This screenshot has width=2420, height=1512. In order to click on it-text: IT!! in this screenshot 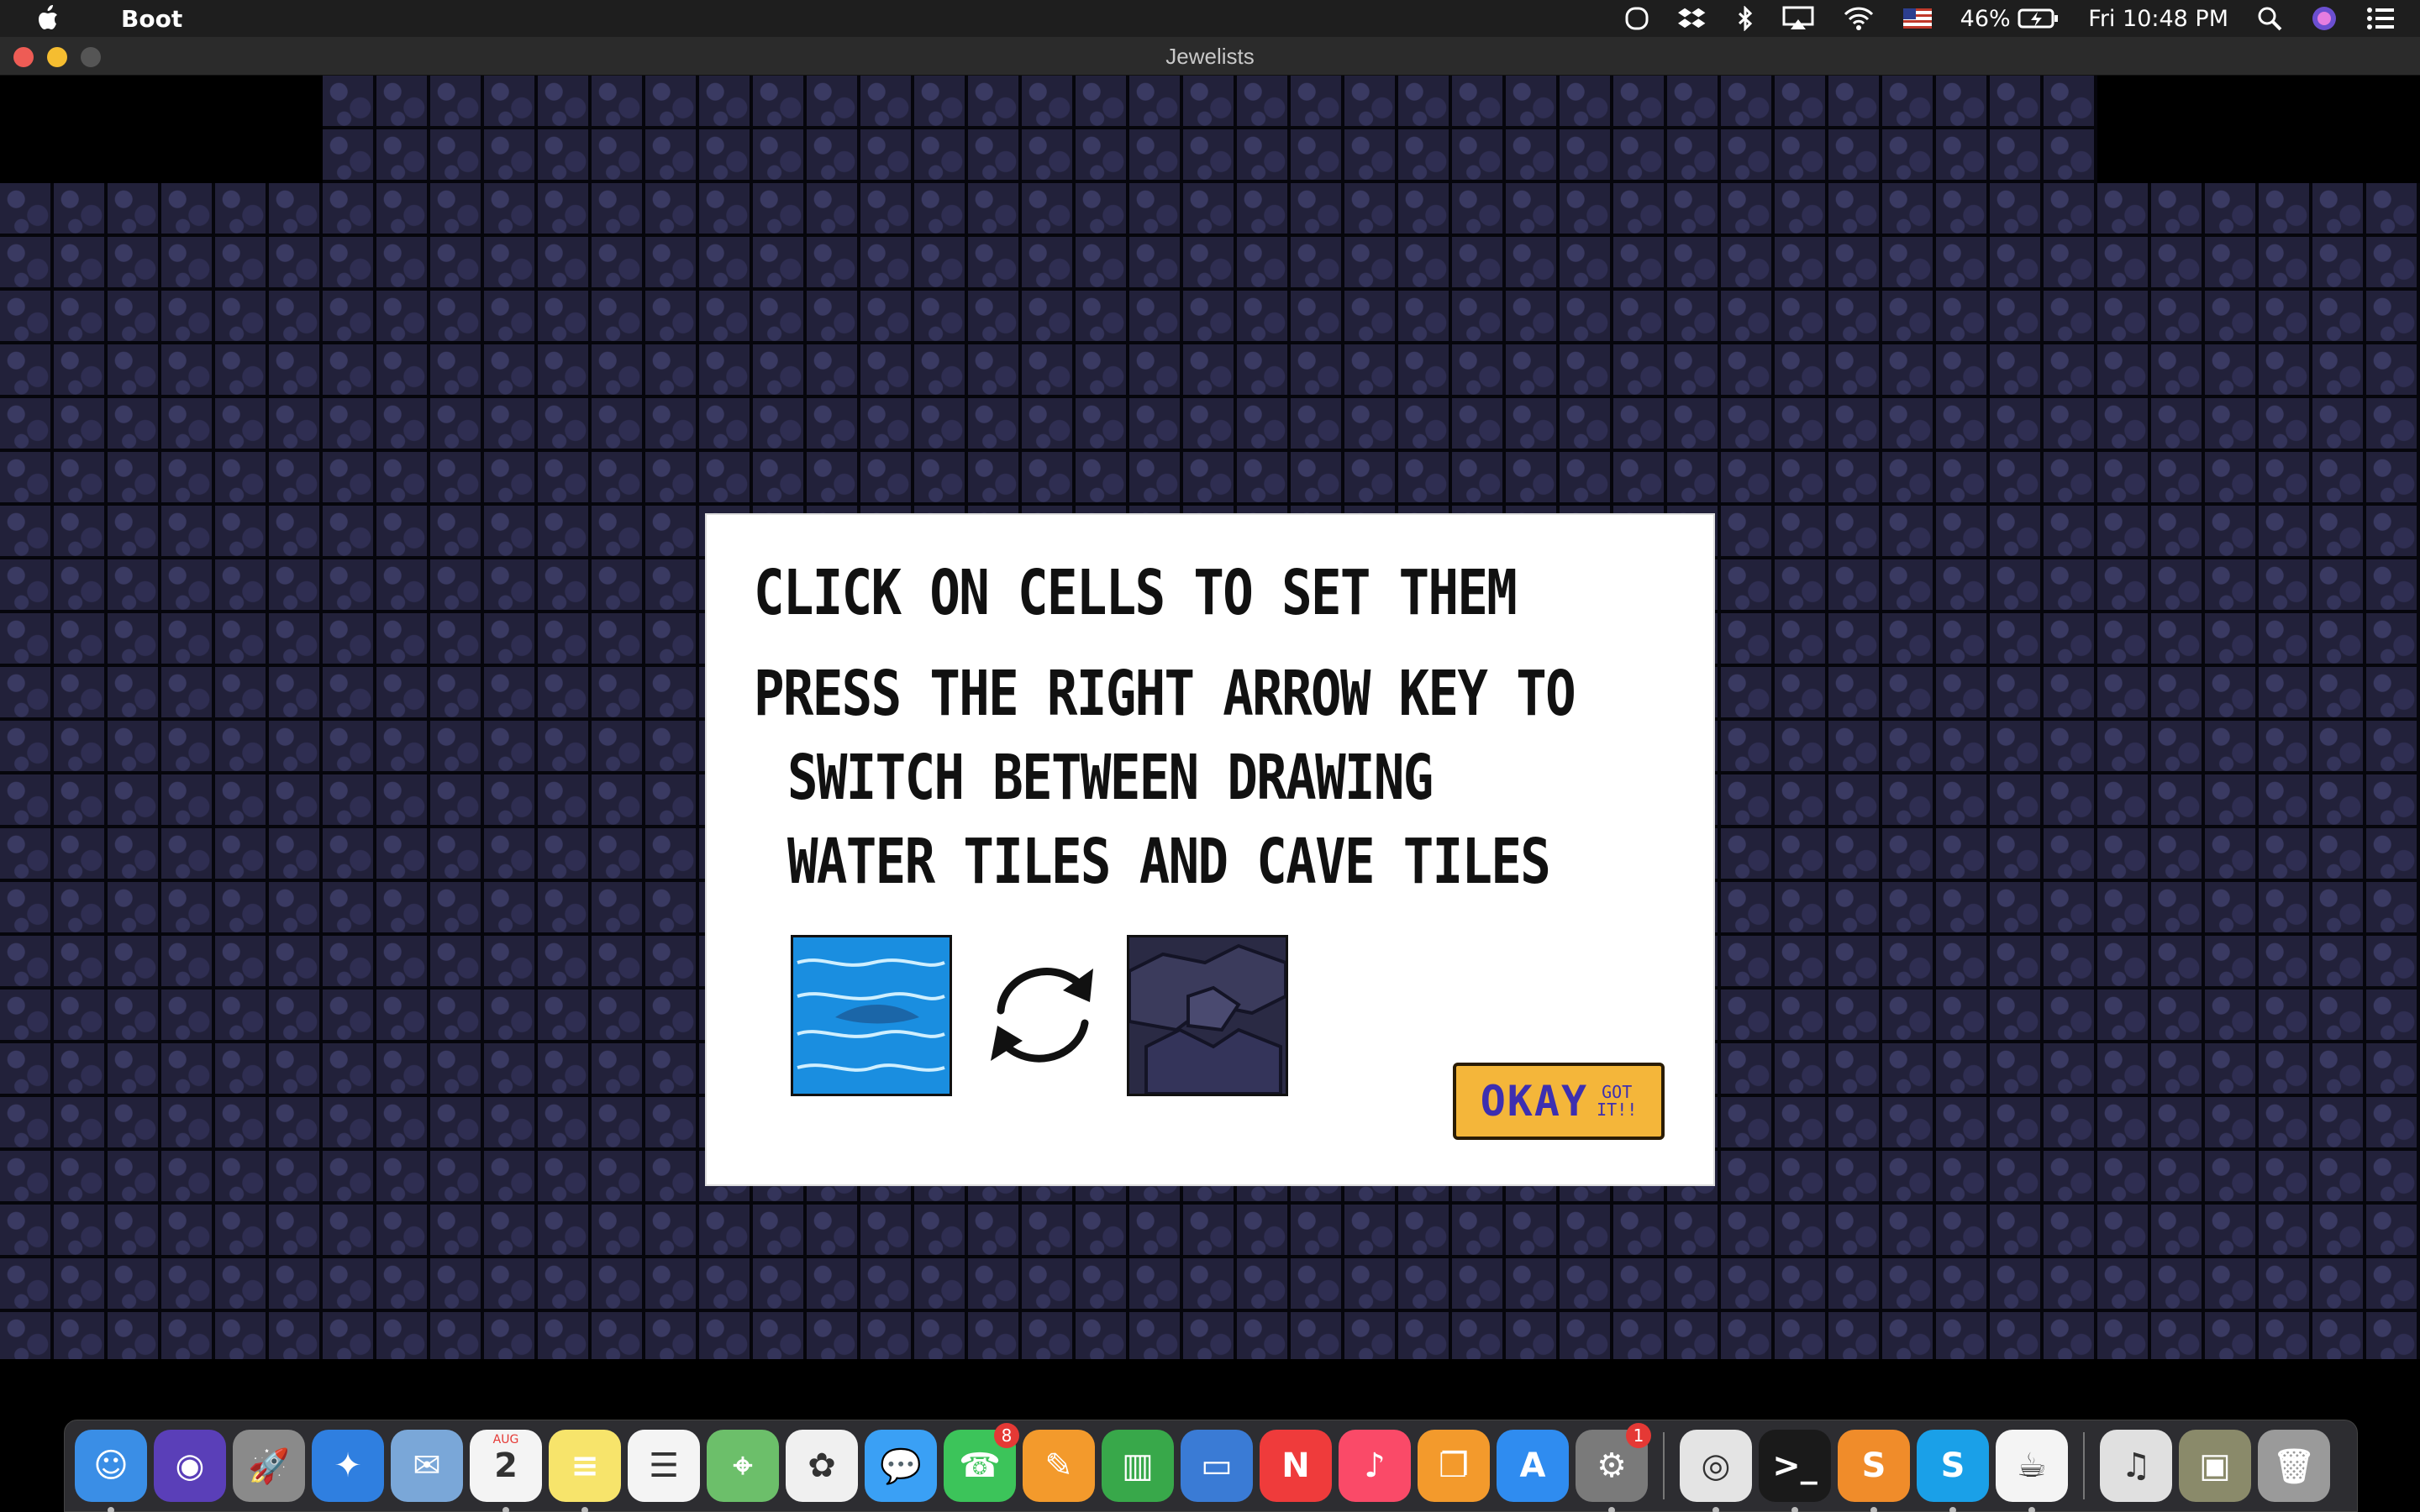, I will do `click(1618, 1110)`.